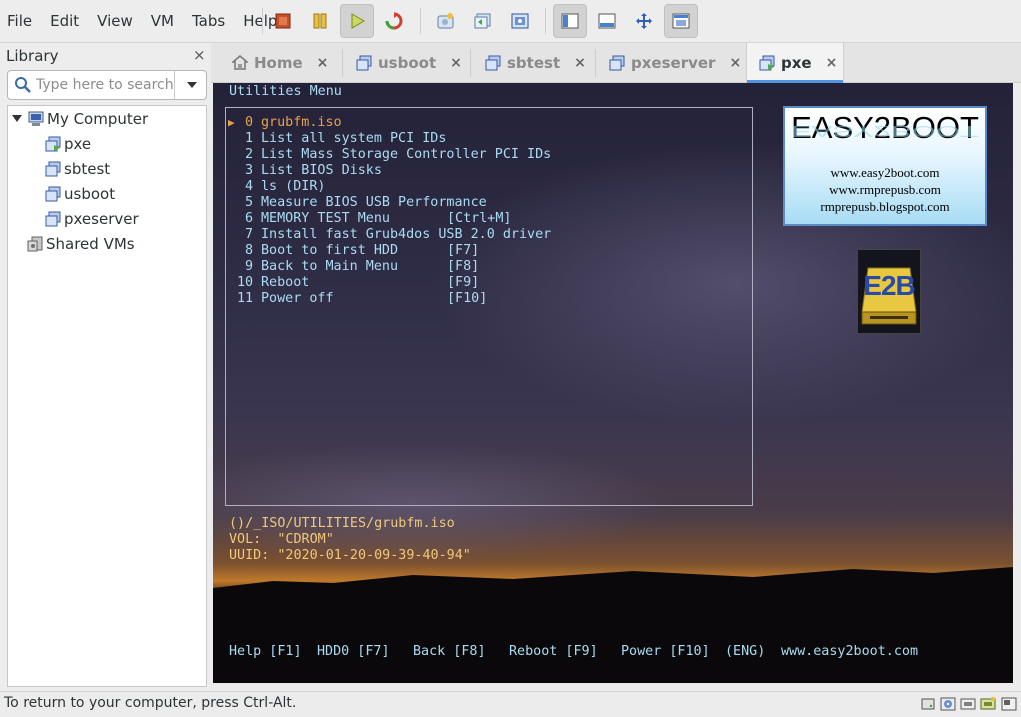  I want to click on tab-pxe: pxe ×, so click(795, 63).